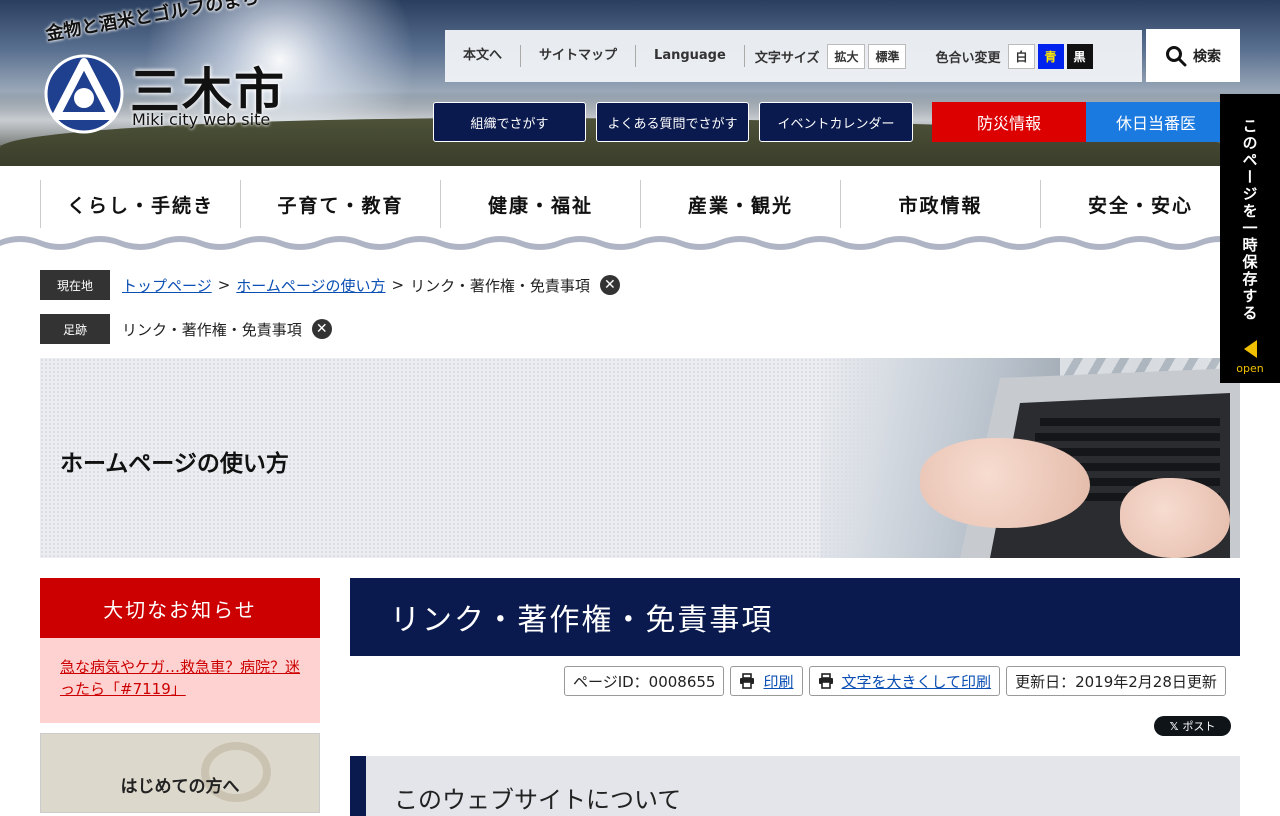 The image size is (1280, 816). I want to click on important-notice: 大切なお知らせ 急な病気やケガ…救急車？病院？迷ったら「#7119」, so click(180, 650).